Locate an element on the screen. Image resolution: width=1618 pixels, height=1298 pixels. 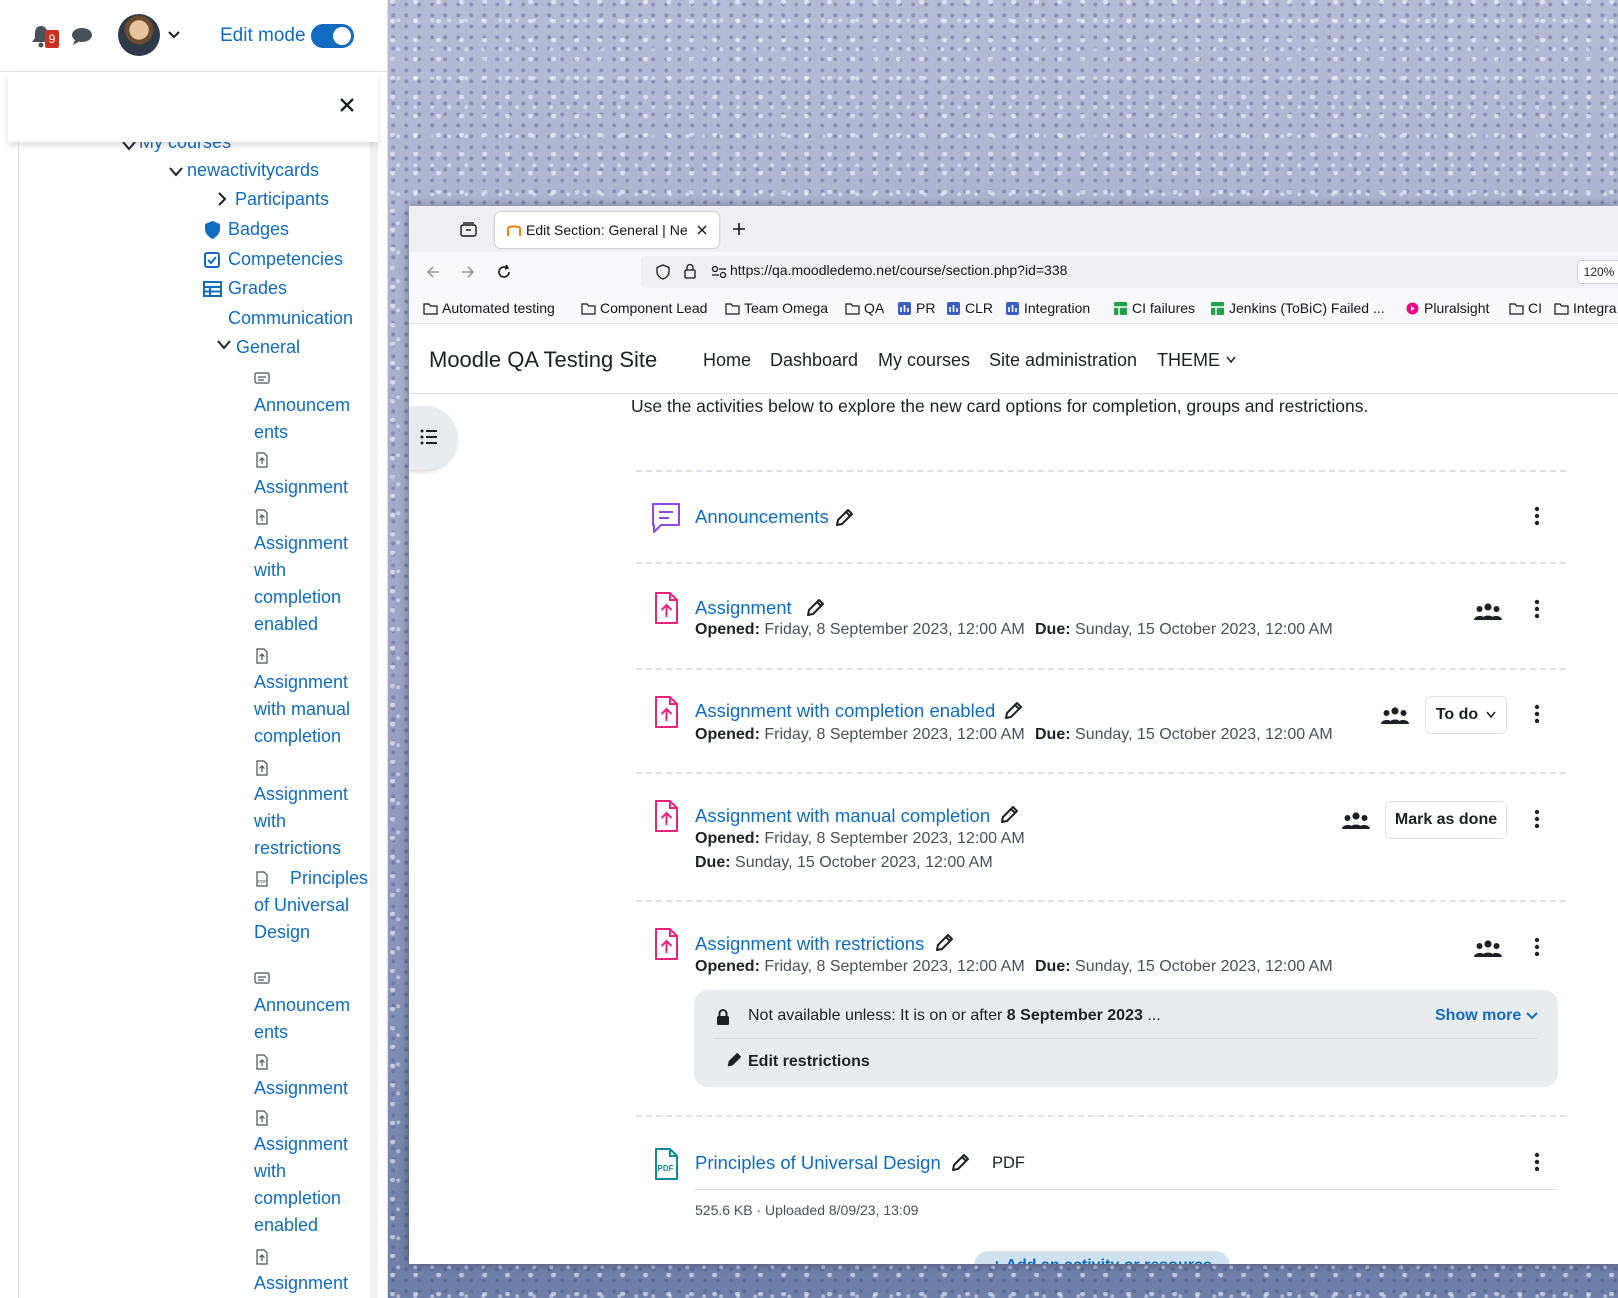
activity-title: Assignment with completion enabled is located at coordinates (845, 711).